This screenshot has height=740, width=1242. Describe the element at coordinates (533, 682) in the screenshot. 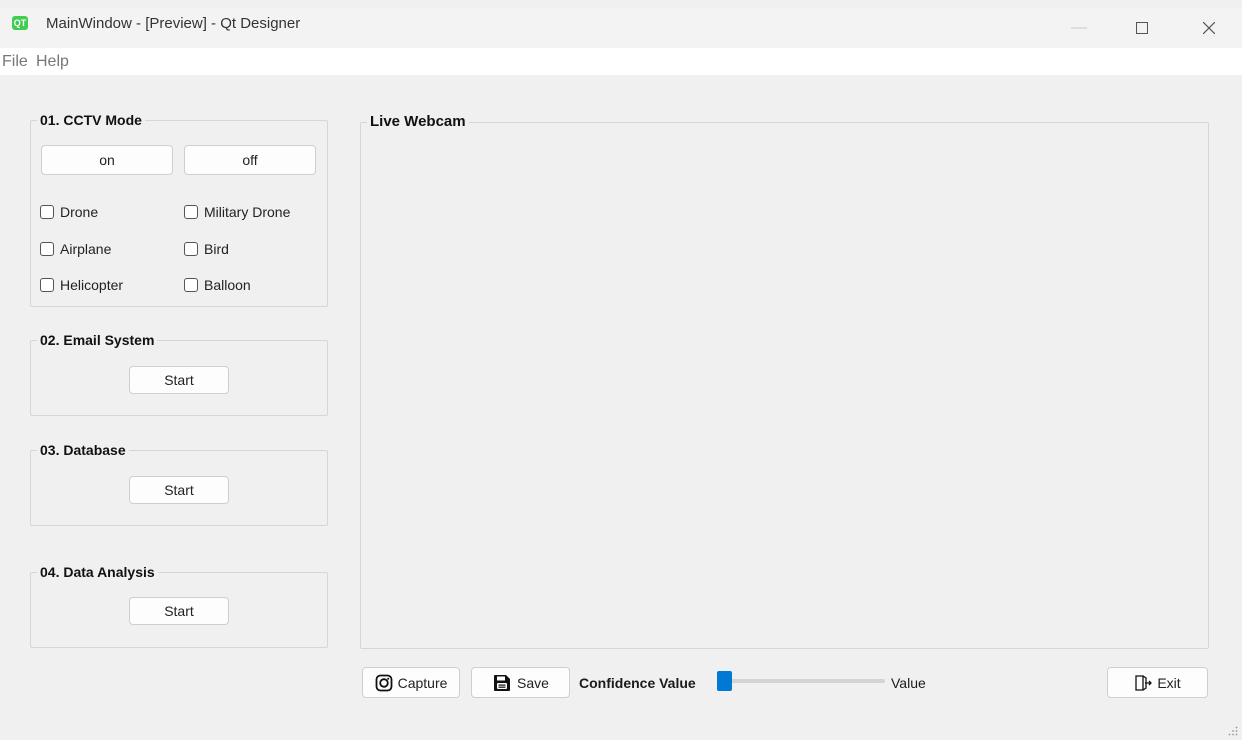

I see `save-label: Save` at that location.